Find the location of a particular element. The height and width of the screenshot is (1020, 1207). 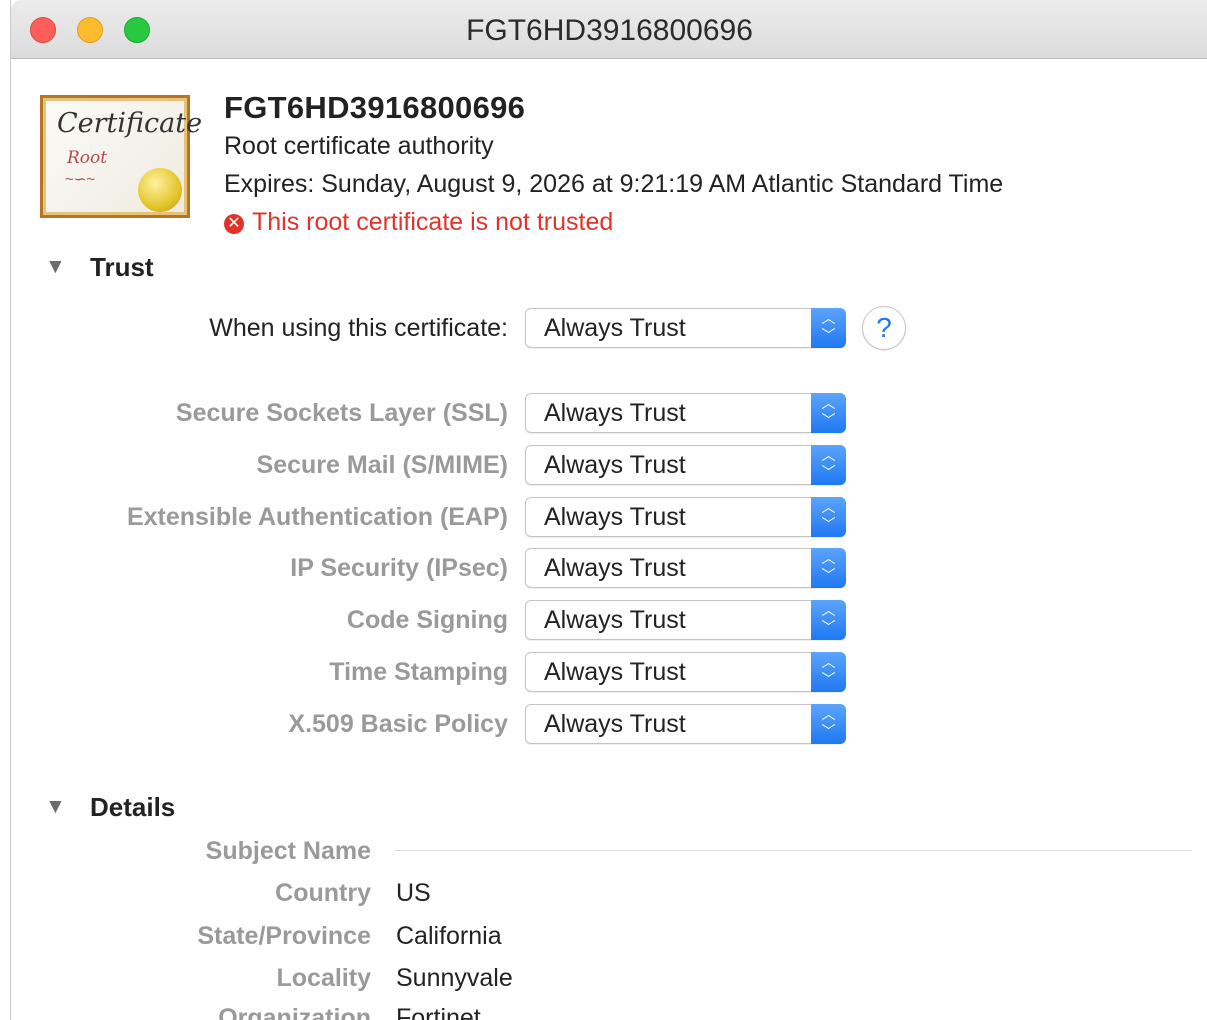

subject-name-header: Subject Name is located at coordinates (288, 851).